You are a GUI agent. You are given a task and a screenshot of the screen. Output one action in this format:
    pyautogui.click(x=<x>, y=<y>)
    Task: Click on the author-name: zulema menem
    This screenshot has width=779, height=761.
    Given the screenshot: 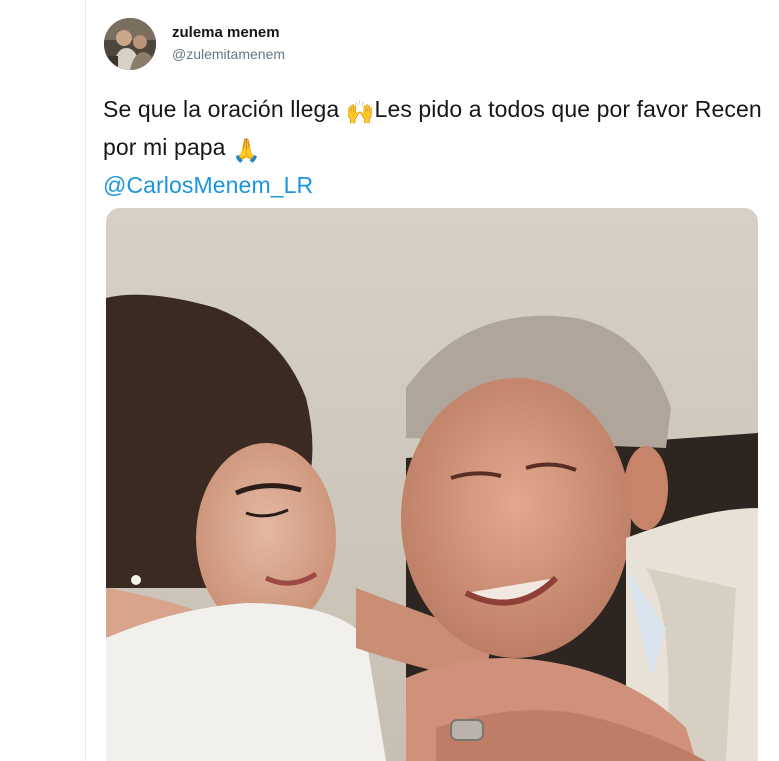 What is the action you would take?
    pyautogui.click(x=226, y=32)
    